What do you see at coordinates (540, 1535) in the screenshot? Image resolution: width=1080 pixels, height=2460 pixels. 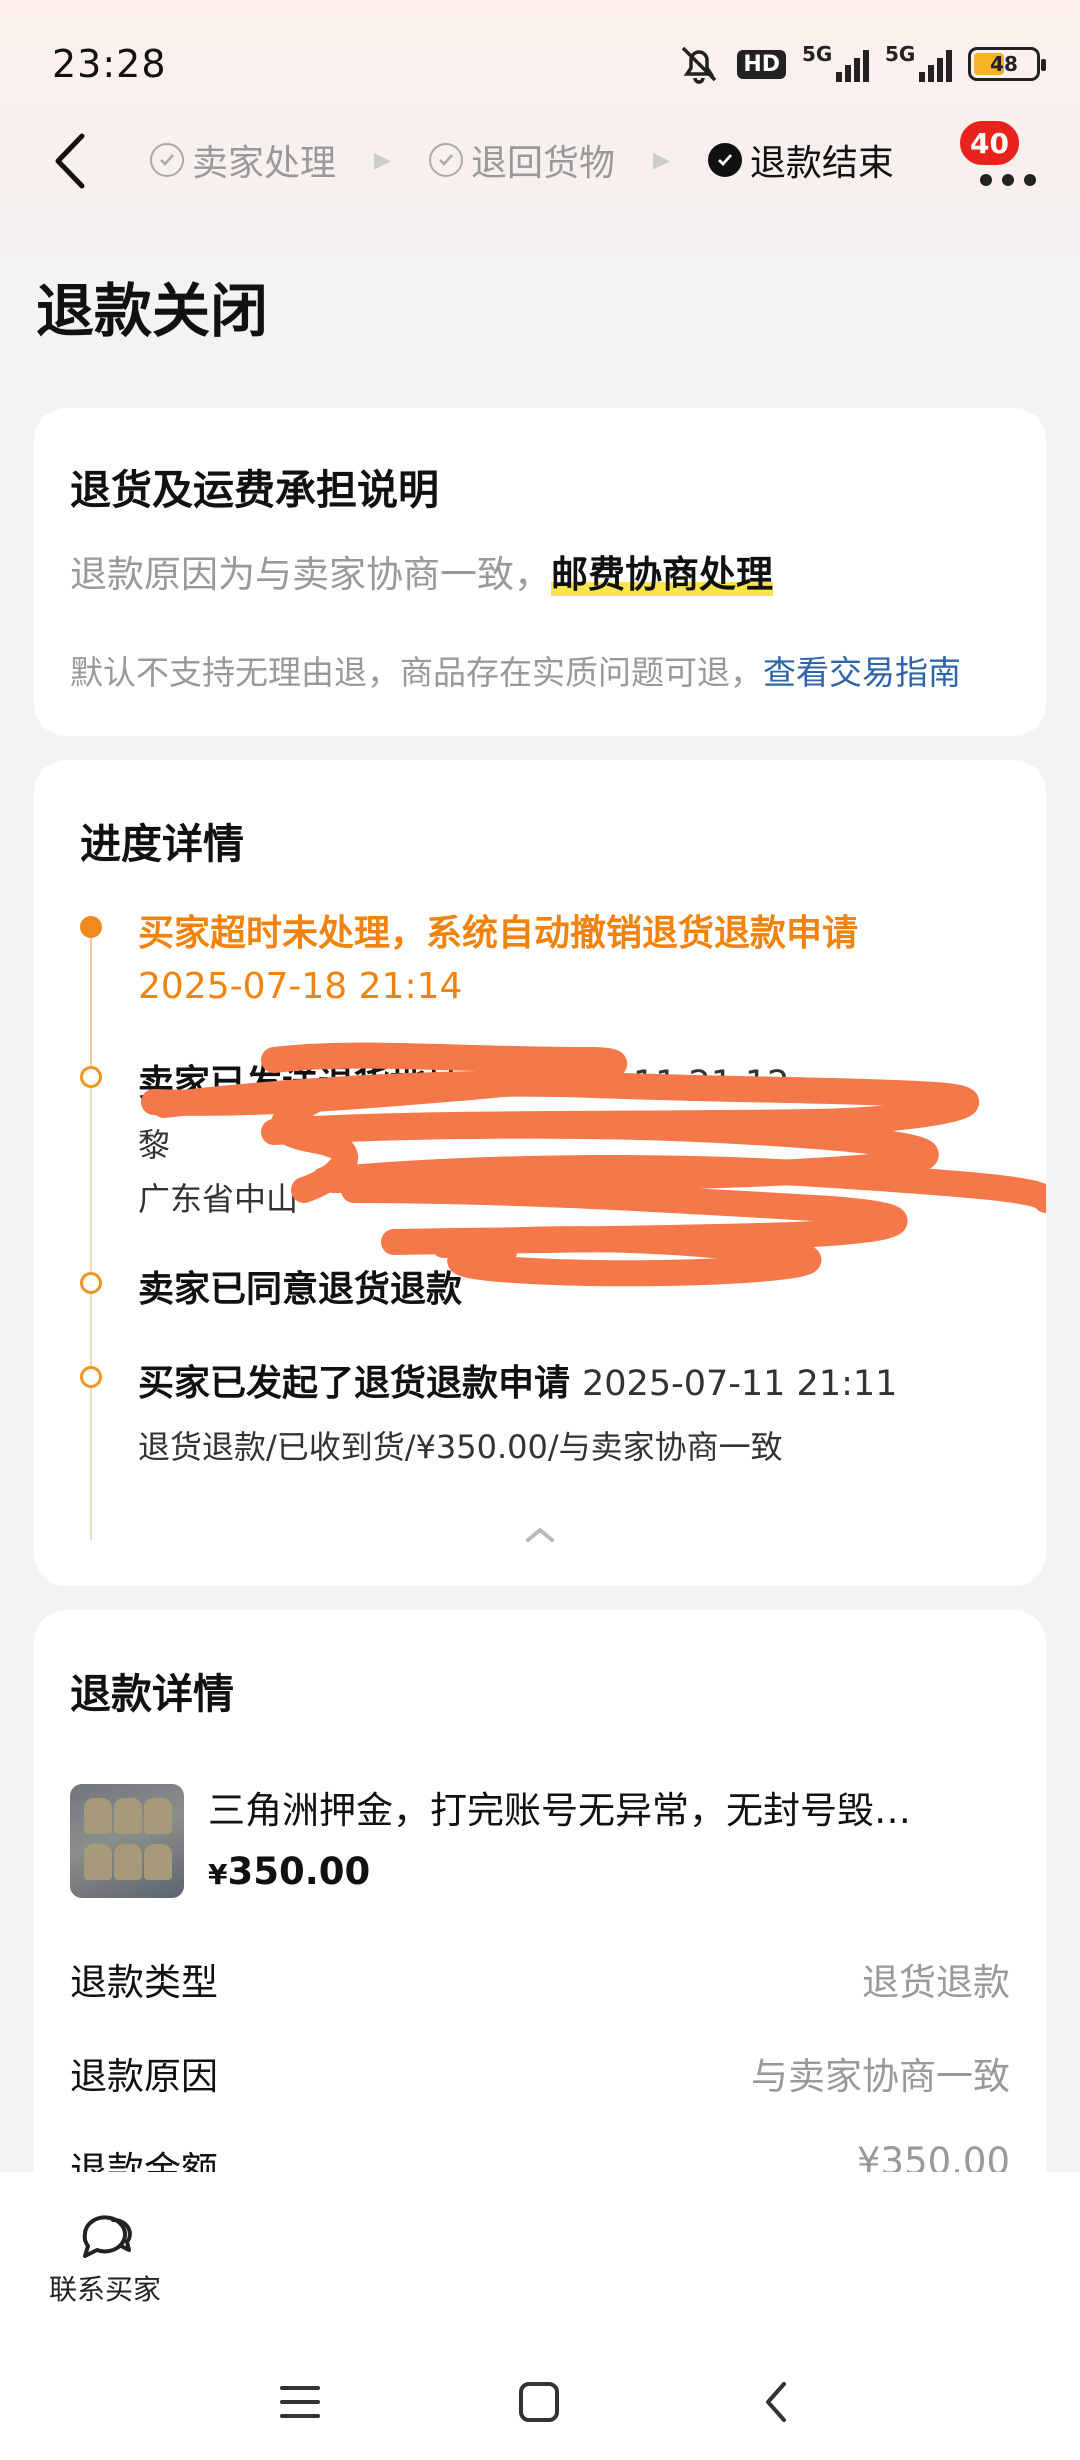 I see `collapse-chevron-icon` at bounding box center [540, 1535].